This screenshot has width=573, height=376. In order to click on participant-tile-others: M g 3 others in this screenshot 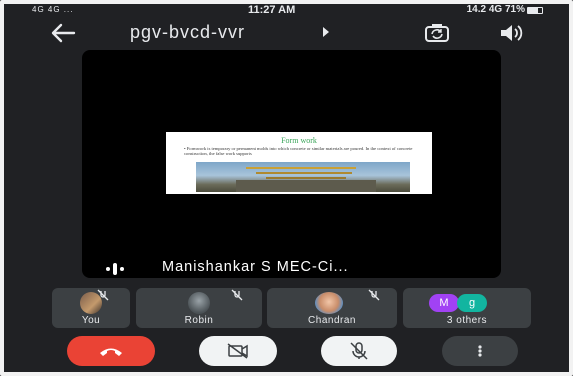, I will do `click(467, 308)`.